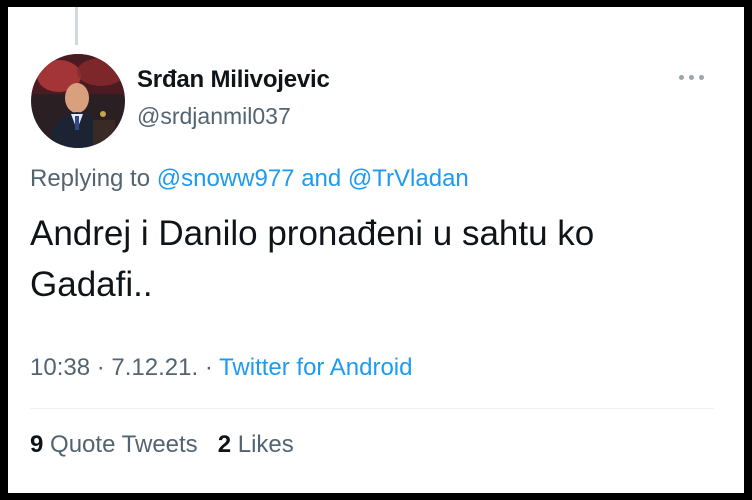 The height and width of the screenshot is (500, 752). Describe the element at coordinates (226, 178) in the screenshot. I see `reply-mention-link: @snoww977` at that location.